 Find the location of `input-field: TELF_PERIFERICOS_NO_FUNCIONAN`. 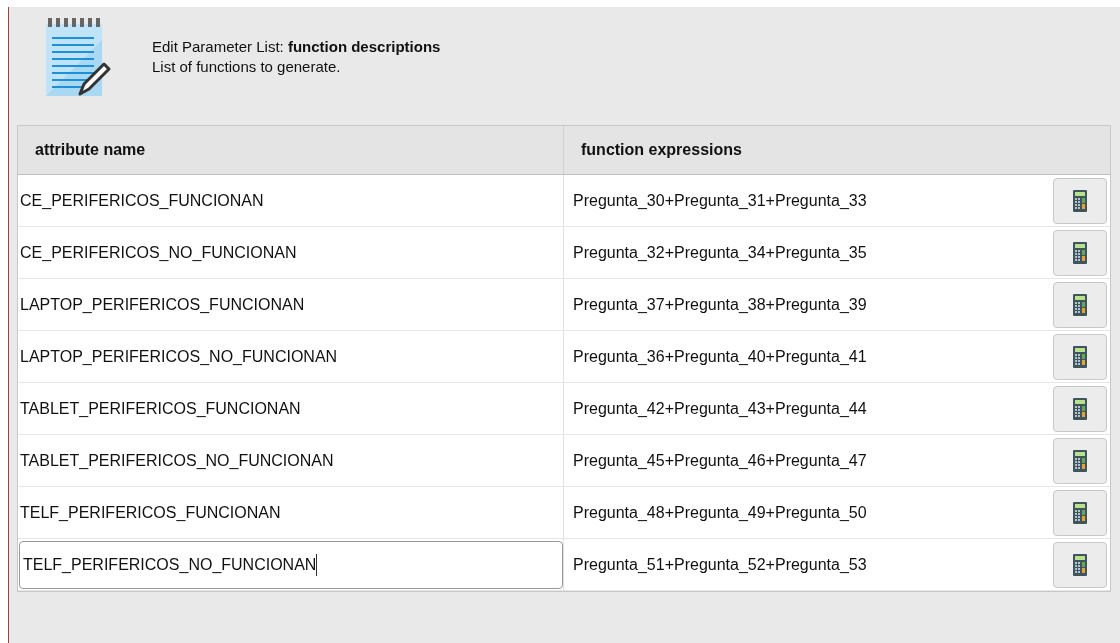

input-field: TELF_PERIFERICOS_NO_FUNCIONAN is located at coordinates (291, 564).